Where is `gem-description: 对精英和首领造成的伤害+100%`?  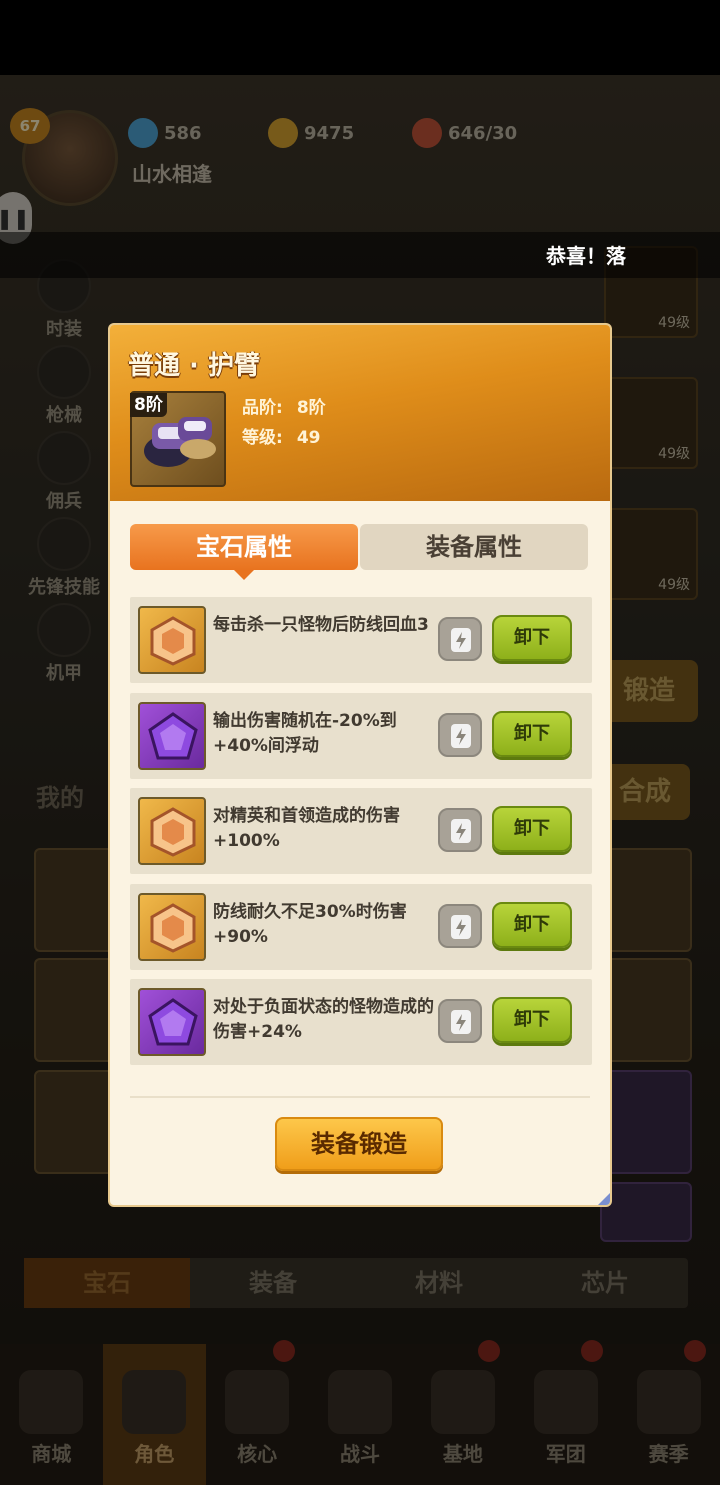
gem-description: 对精英和首领造成的伤害+100% is located at coordinates (306, 828).